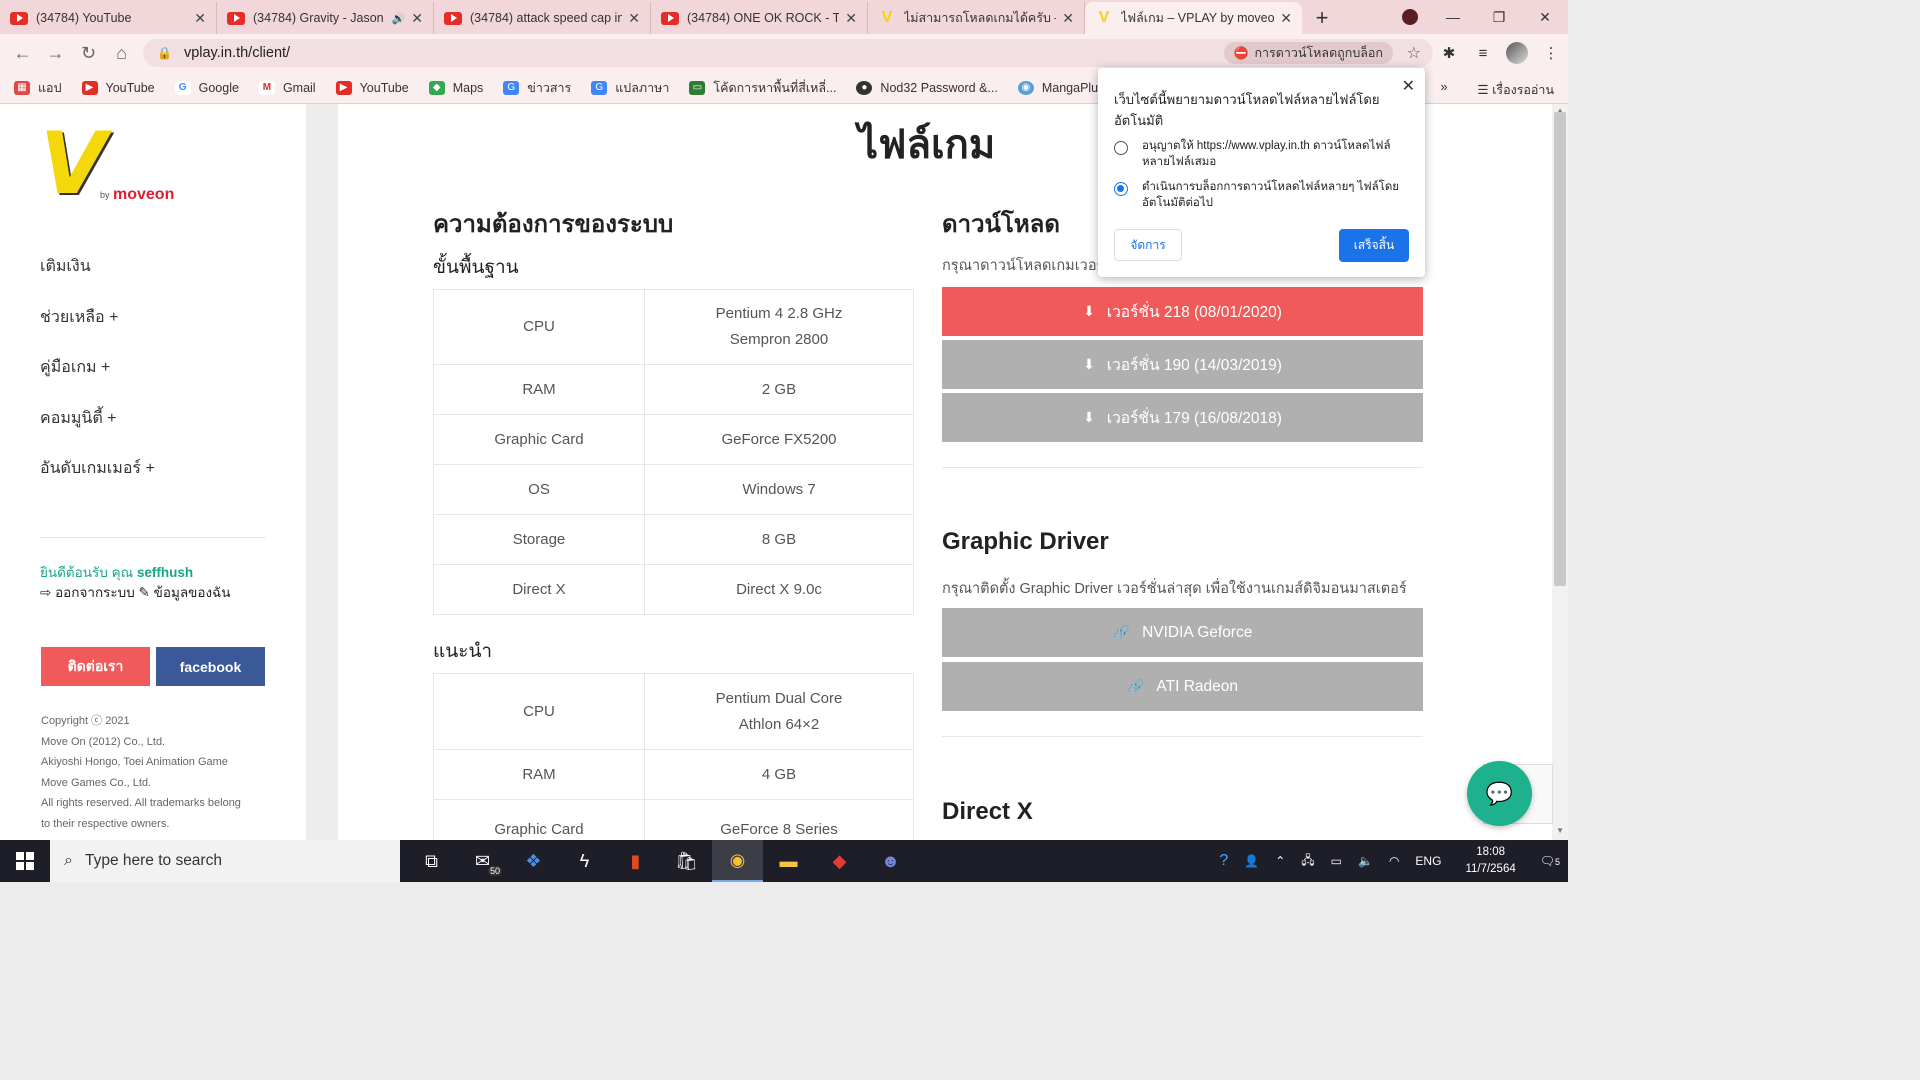 Image resolution: width=1920 pixels, height=1080 pixels. Describe the element at coordinates (95, 666) in the screenshot. I see `contact-button: ติดต่อเรา` at that location.